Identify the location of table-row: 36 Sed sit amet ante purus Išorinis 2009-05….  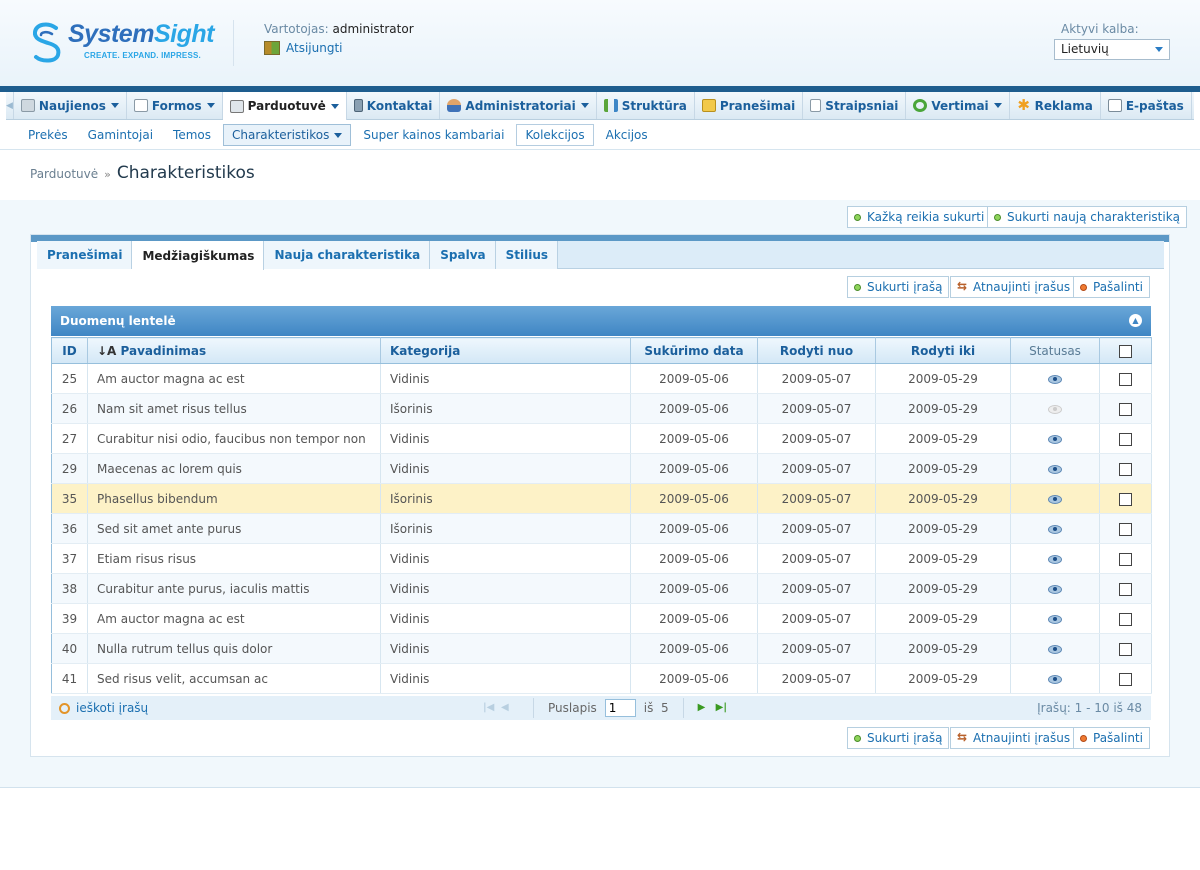
(601, 528).